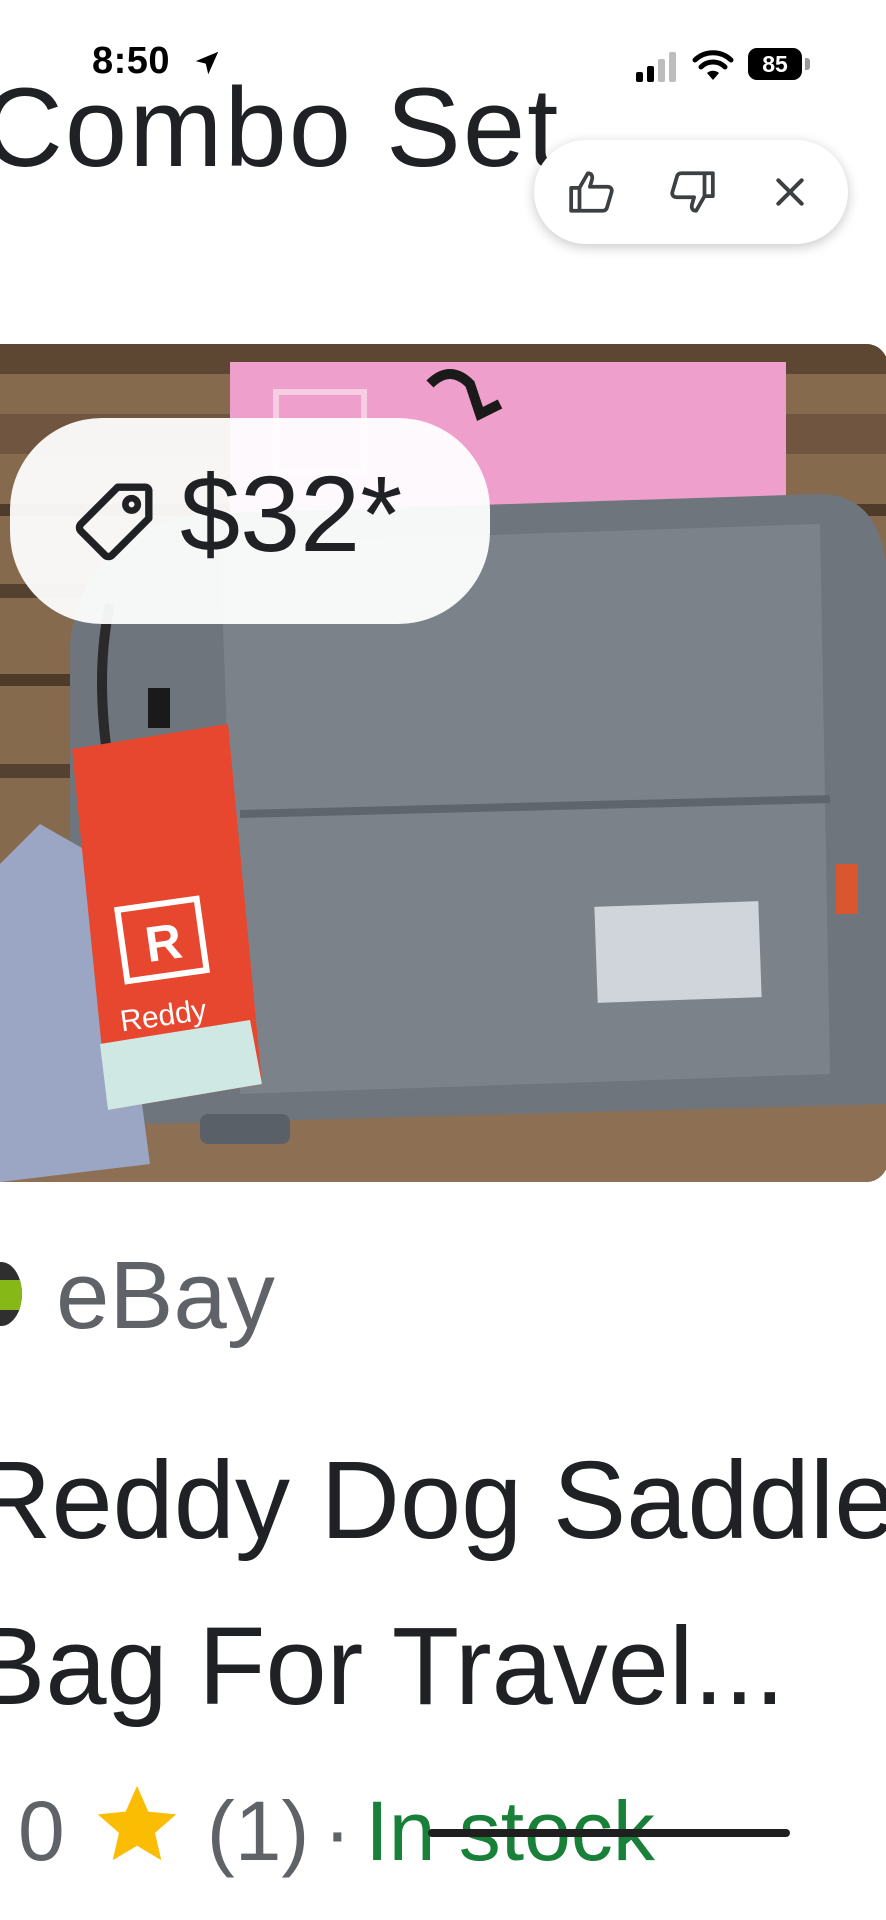  What do you see at coordinates (11, 1294) in the screenshot?
I see `seller-logo` at bounding box center [11, 1294].